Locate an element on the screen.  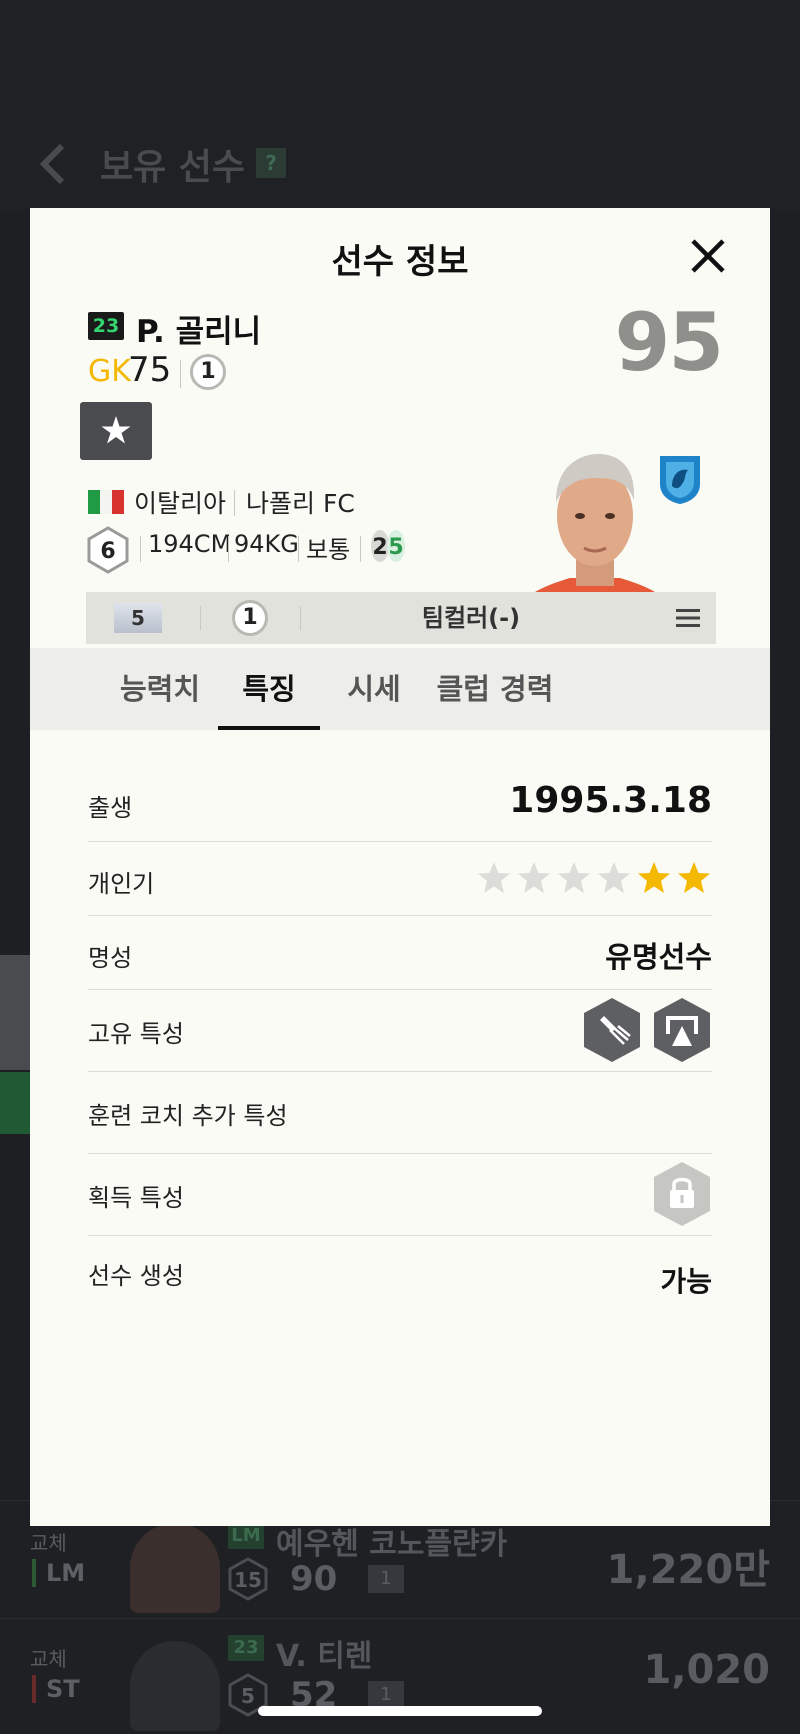
acquired-traits-label: 획득 특성 is located at coordinates (136, 1198).